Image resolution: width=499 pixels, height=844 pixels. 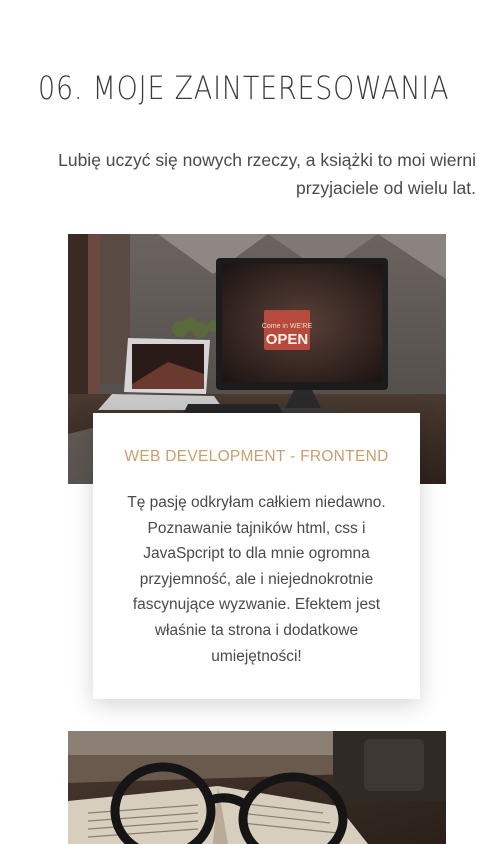 I want to click on reading-photo, so click(x=257, y=787).